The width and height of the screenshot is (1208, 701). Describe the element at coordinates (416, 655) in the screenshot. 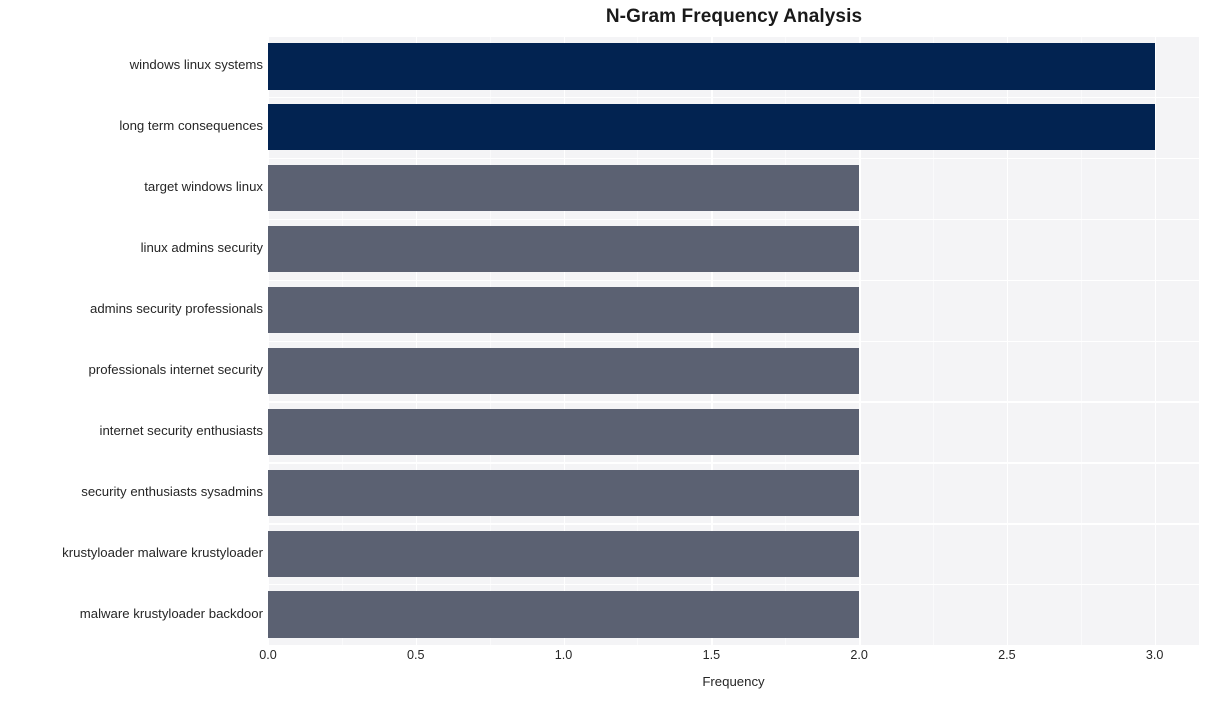

I see `x-tick-label: 0.5` at that location.